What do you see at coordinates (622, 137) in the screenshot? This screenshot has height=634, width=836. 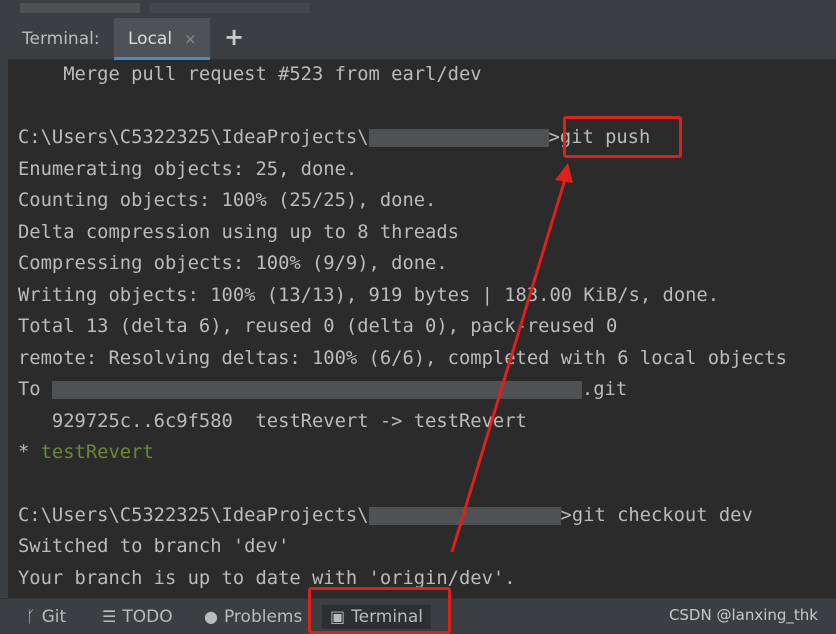 I see `annotation-box-git-push` at bounding box center [622, 137].